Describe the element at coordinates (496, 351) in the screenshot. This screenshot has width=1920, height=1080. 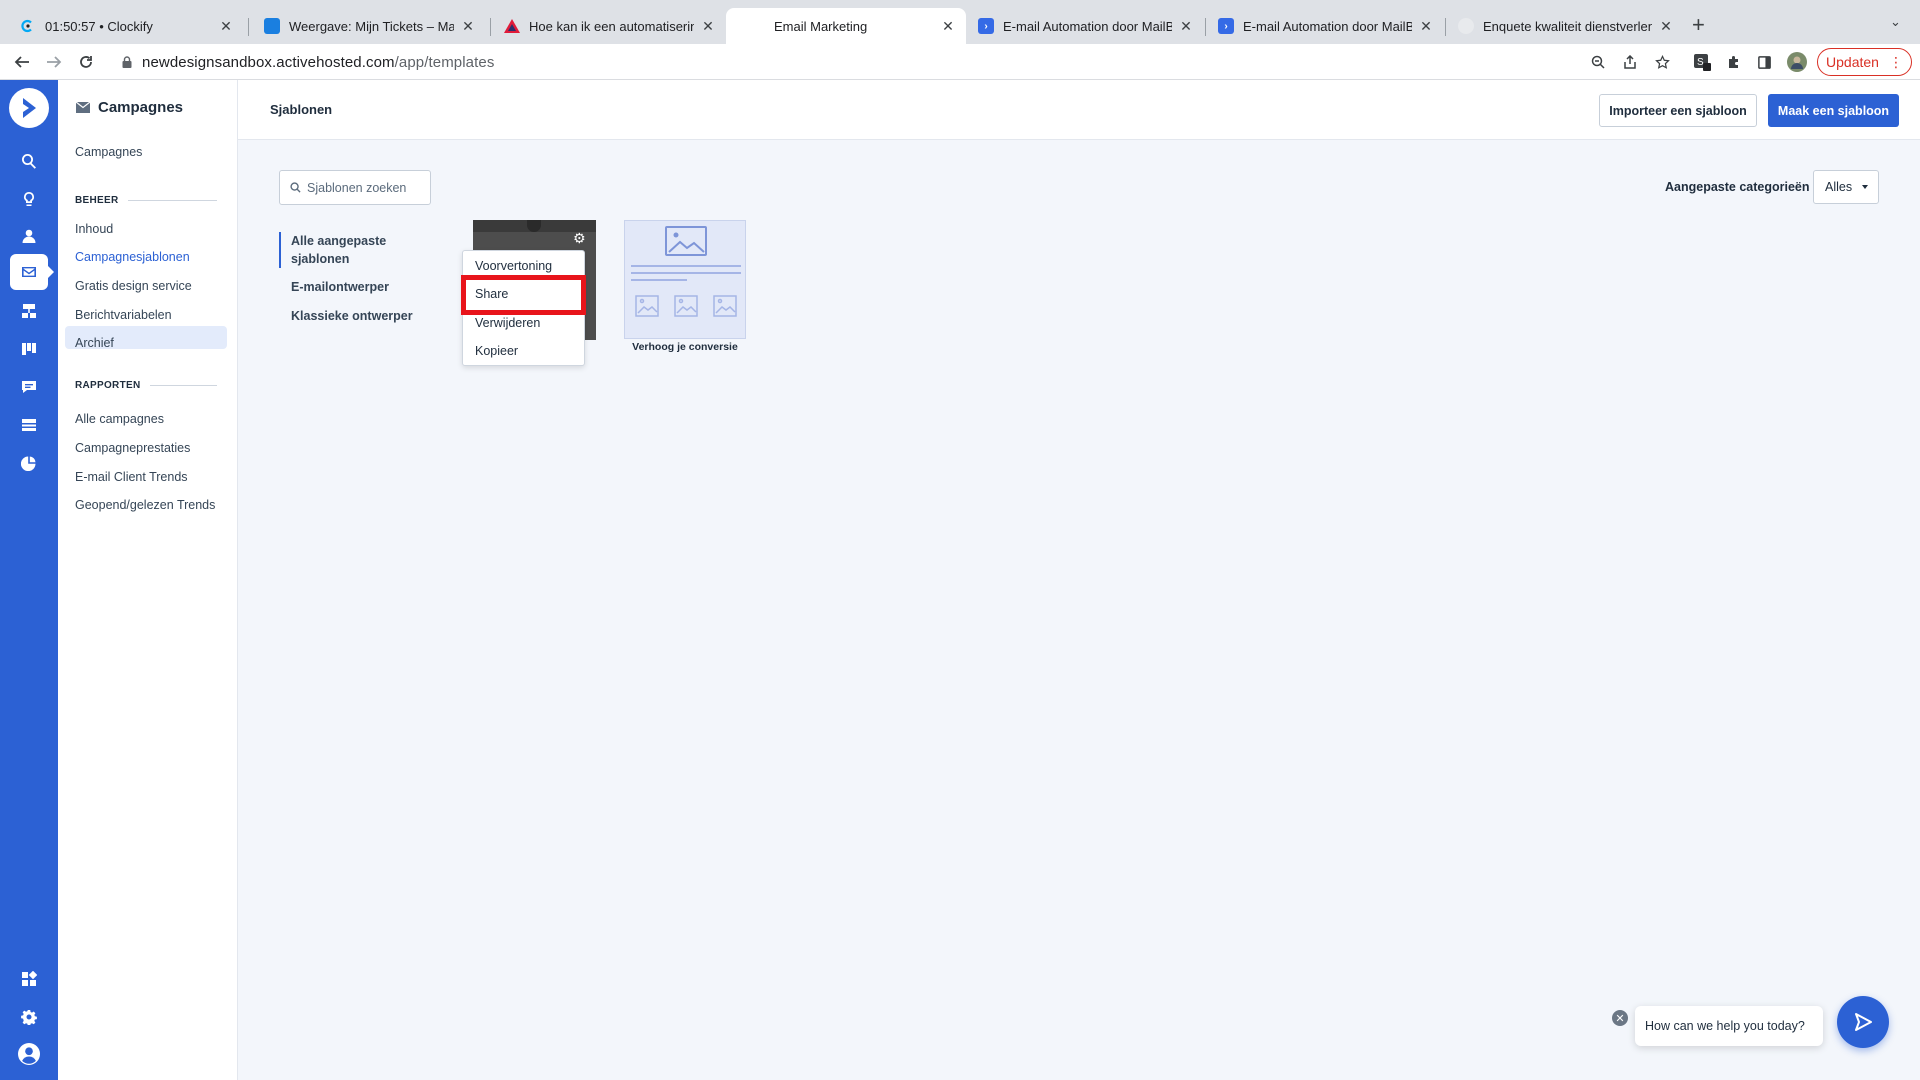
I see `menu-item-copy: Kopieer` at that location.